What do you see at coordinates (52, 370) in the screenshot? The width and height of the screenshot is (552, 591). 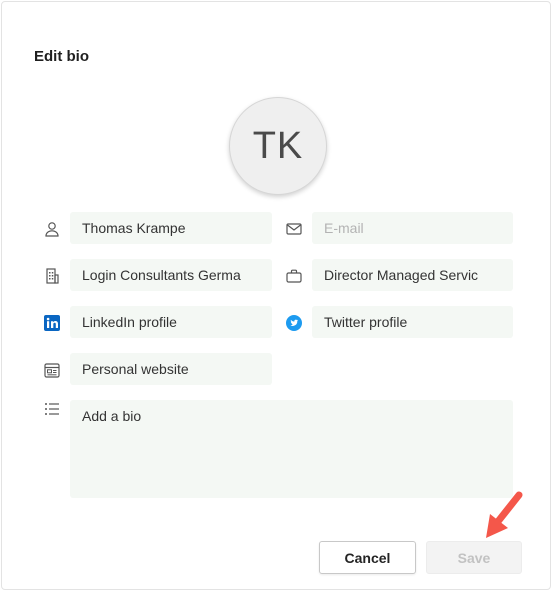 I see `website-icon` at bounding box center [52, 370].